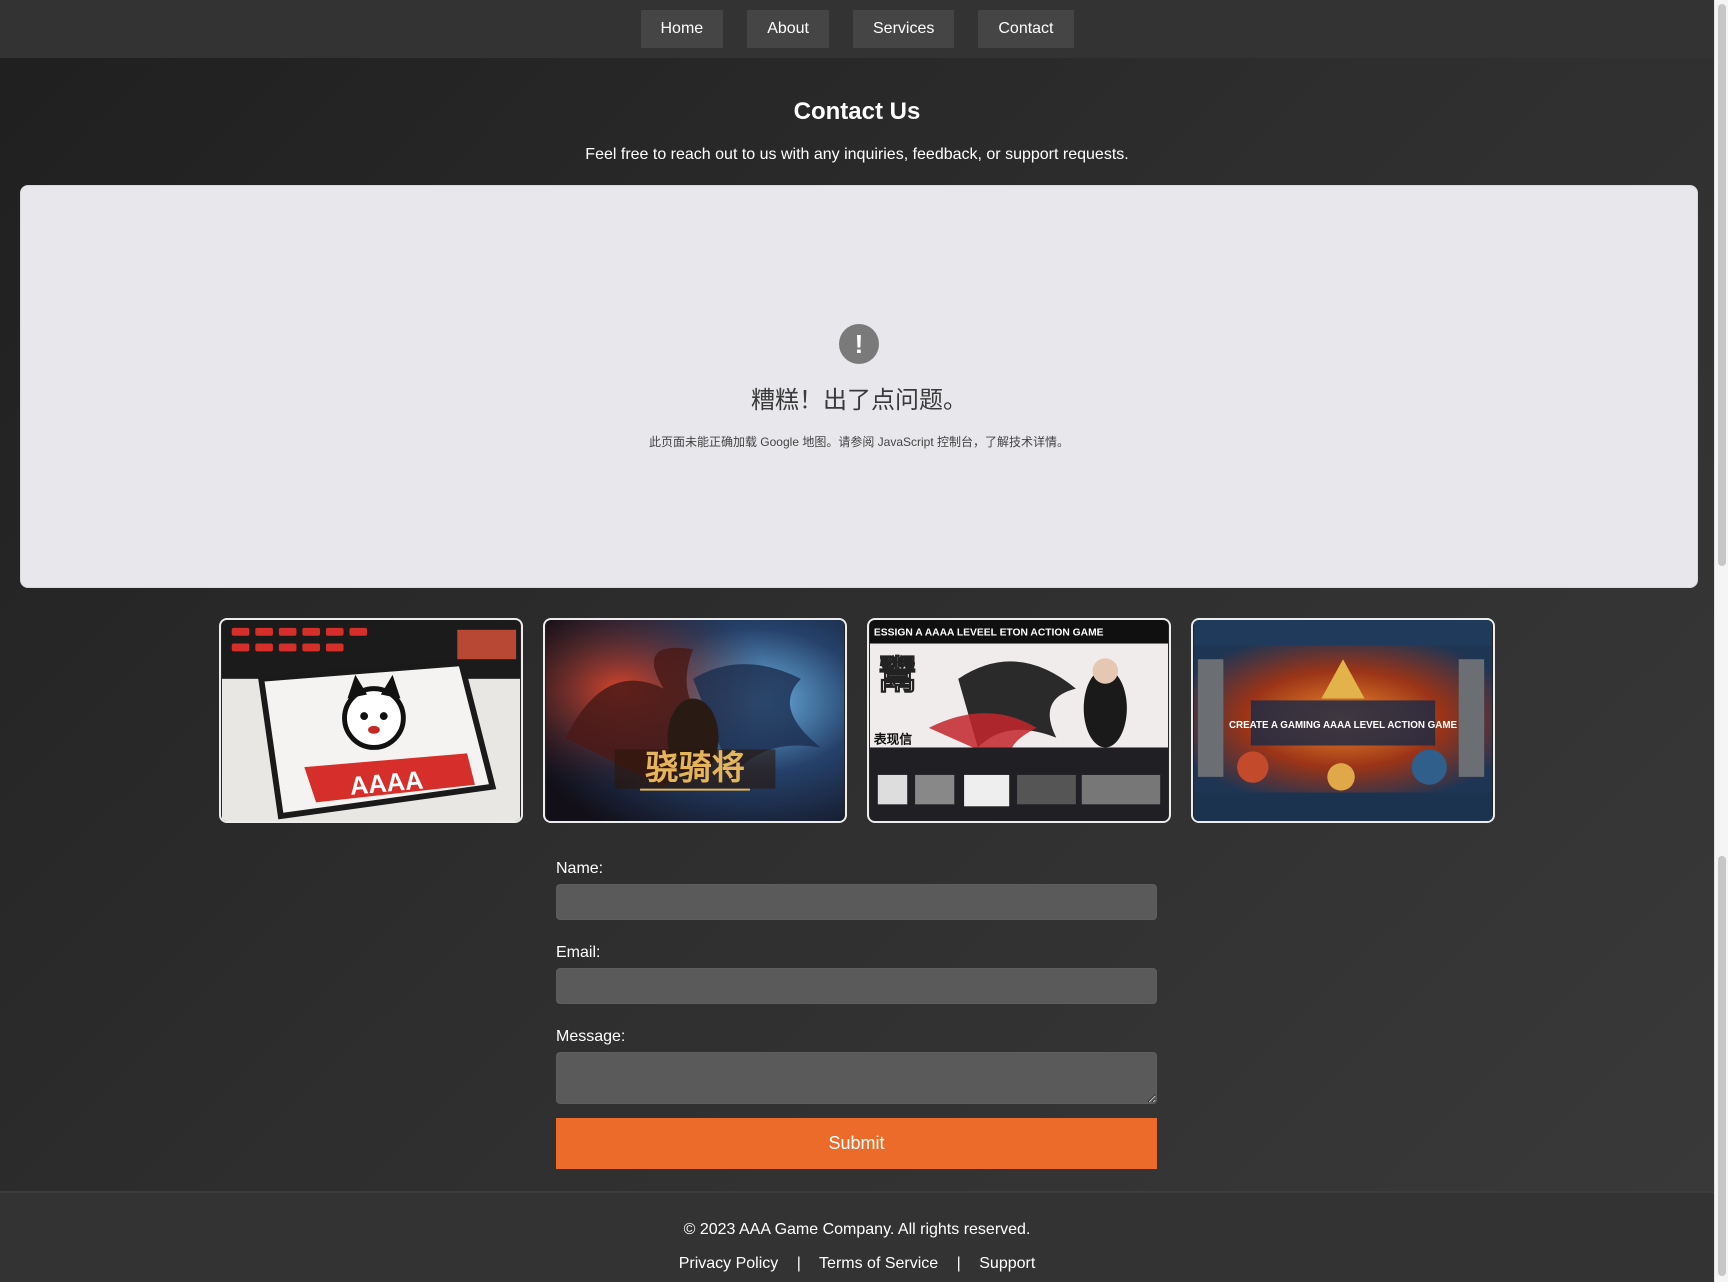 Image resolution: width=1728 pixels, height=1282 pixels. I want to click on gallery-image-2-caption: 骁骑将, so click(695, 767).